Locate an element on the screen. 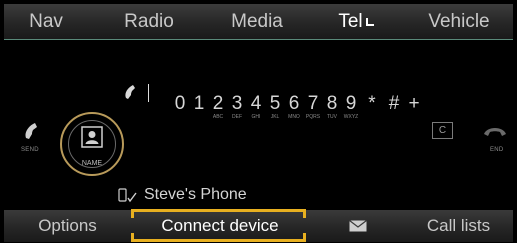 This screenshot has width=517, height=243. key-digit: 0 is located at coordinates (180, 103).